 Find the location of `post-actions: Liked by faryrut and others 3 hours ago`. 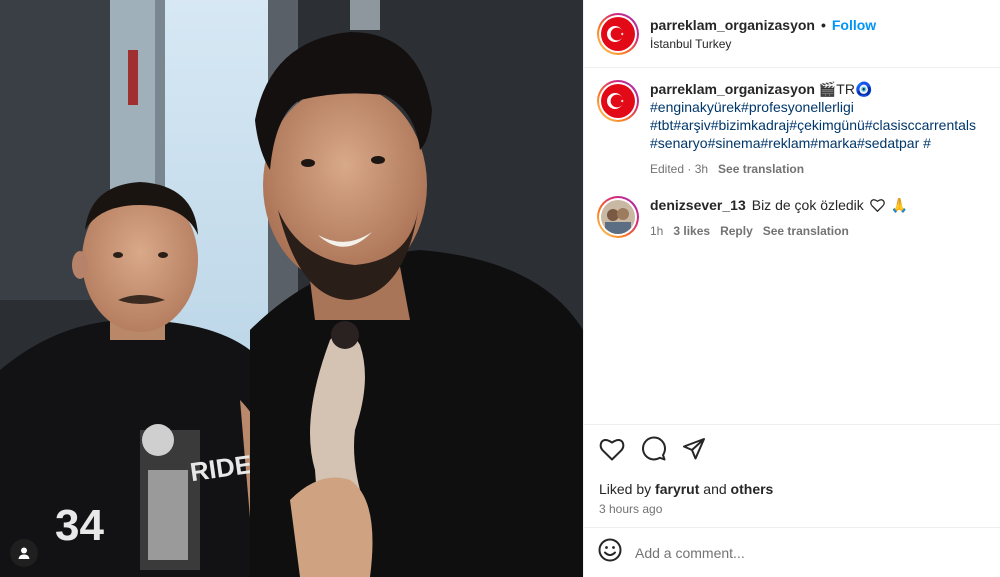

post-actions: Liked by faryrut and others 3 hours ago is located at coordinates (792, 475).